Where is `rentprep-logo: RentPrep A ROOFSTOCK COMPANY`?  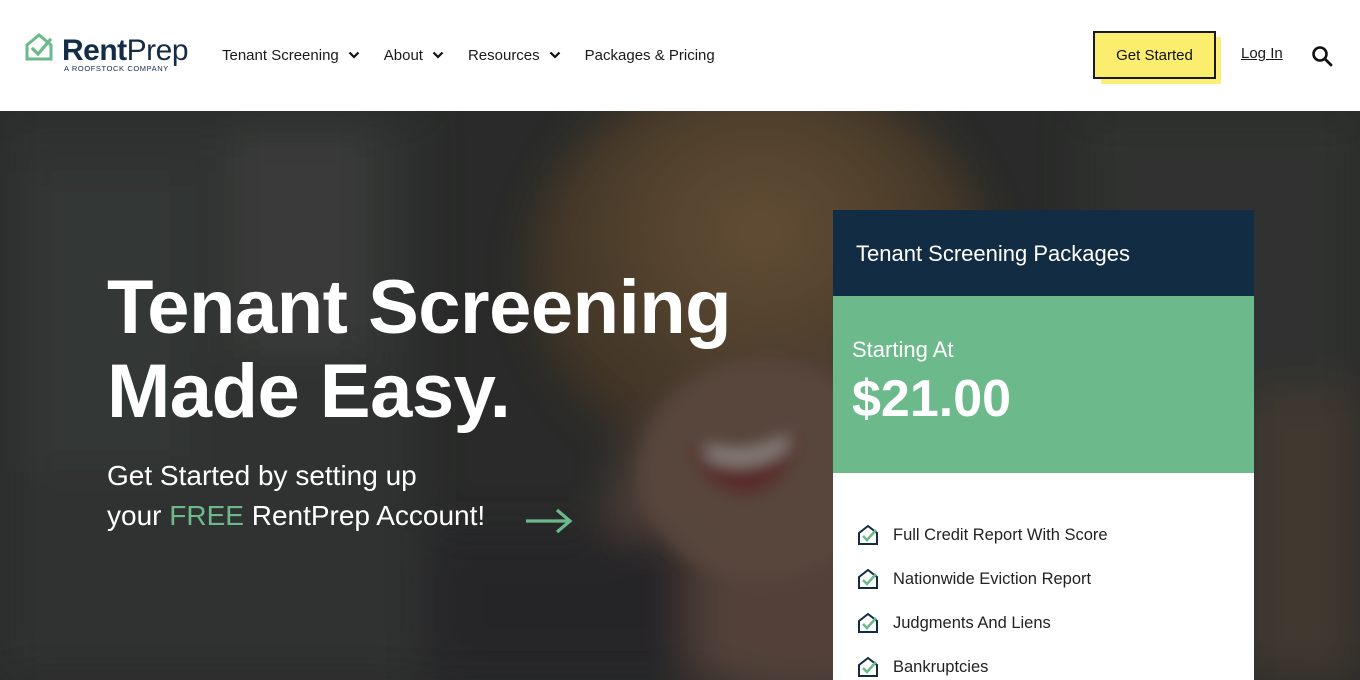 rentprep-logo: RentPrep A ROOFSTOCK COMPANY is located at coordinates (114, 54).